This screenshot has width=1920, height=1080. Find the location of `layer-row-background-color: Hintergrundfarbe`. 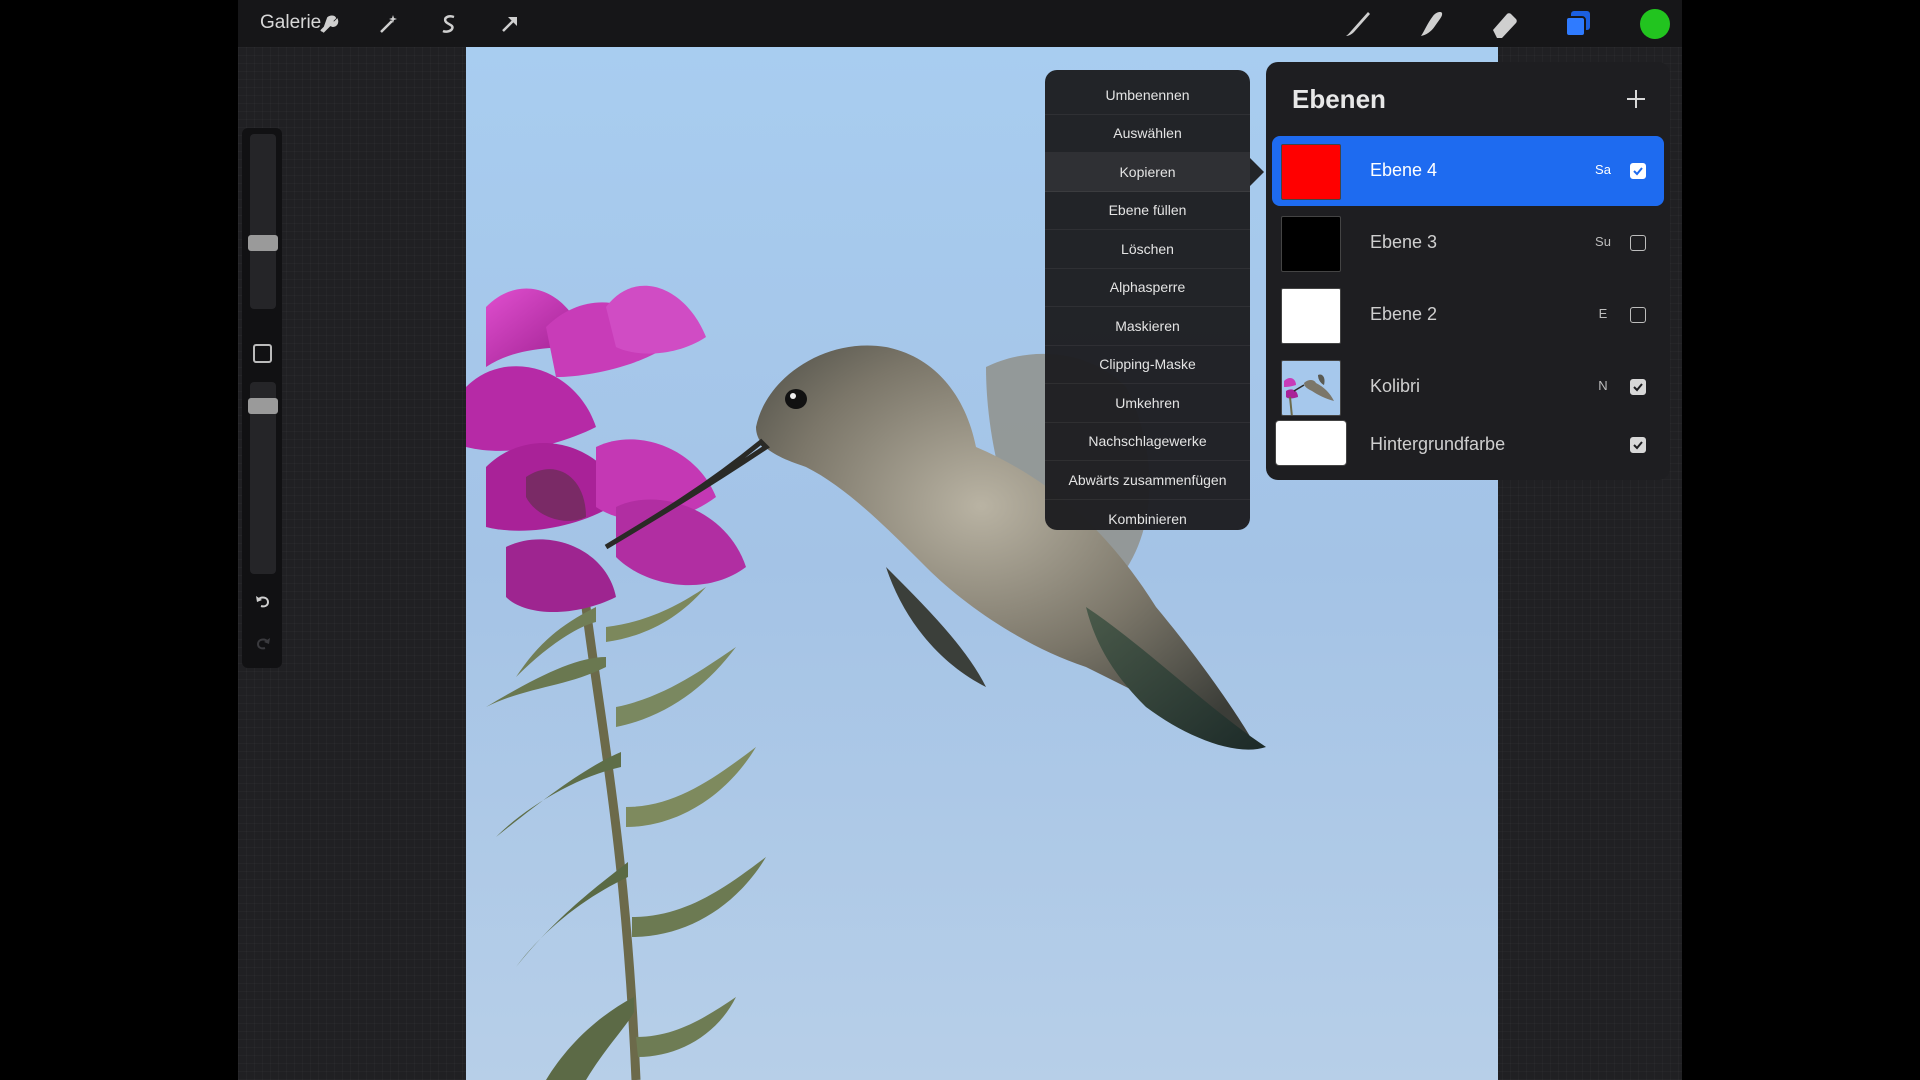

layer-row-background-color: Hintergrundfarbe is located at coordinates (1468, 445).